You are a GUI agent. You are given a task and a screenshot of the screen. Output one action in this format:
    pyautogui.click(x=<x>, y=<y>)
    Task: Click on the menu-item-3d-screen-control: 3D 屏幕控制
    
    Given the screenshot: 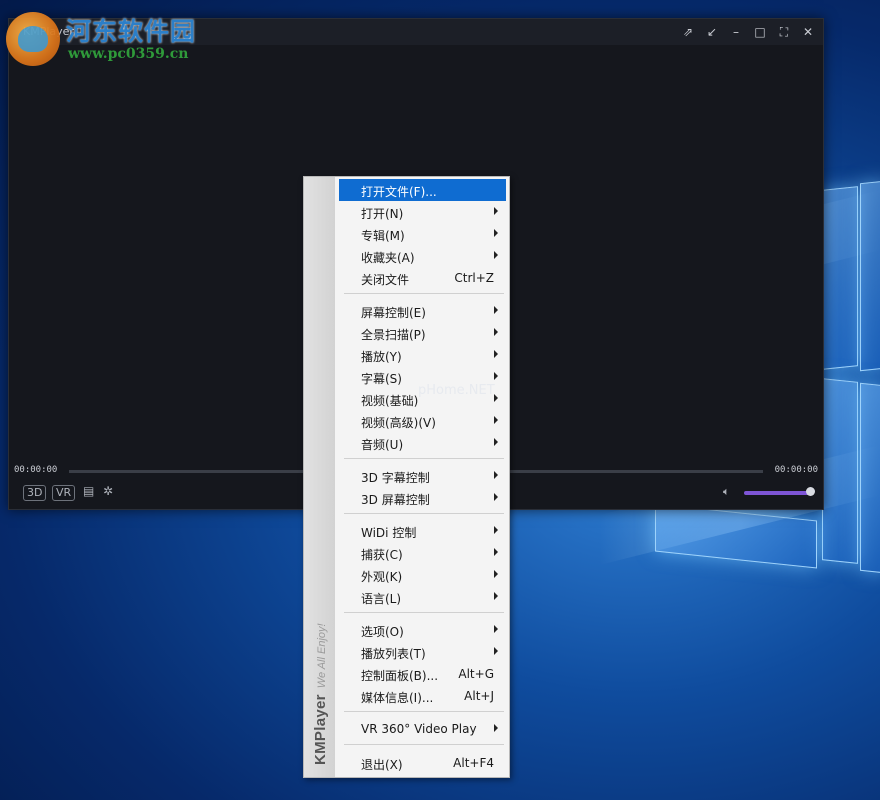 What is the action you would take?
    pyautogui.click(x=422, y=498)
    